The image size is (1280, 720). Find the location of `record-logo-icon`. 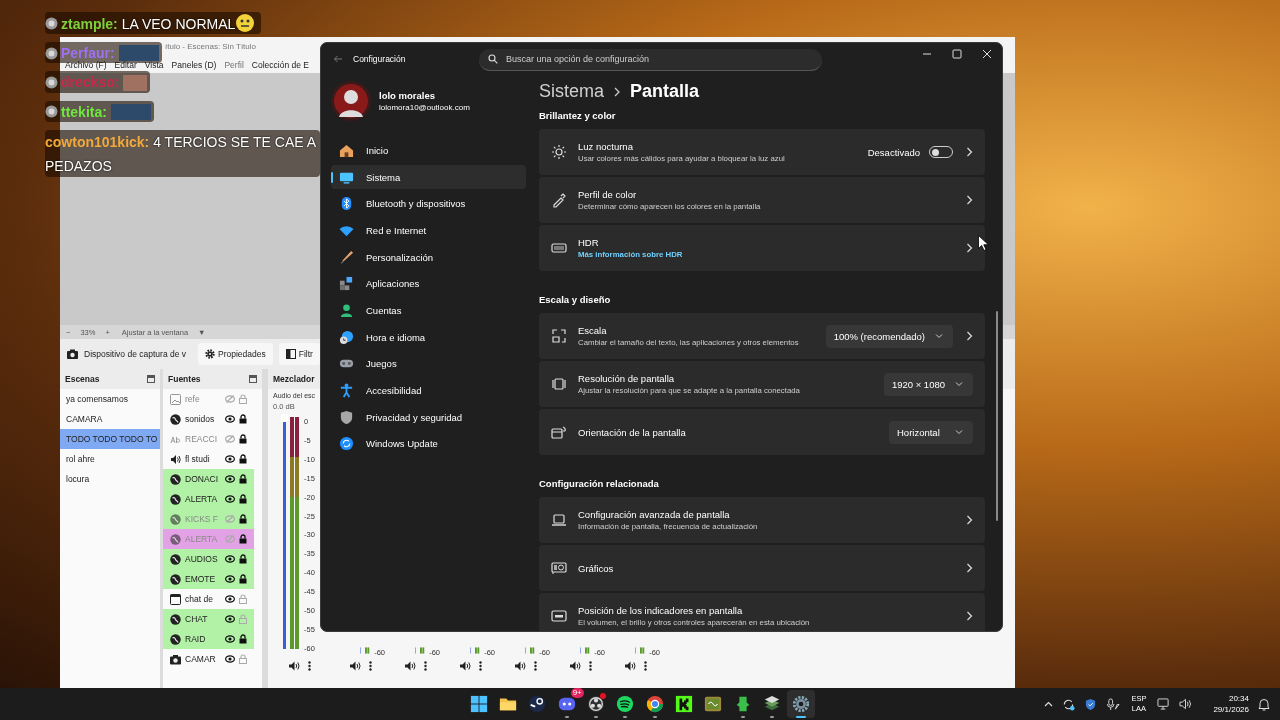

record-logo-icon is located at coordinates (596, 704).